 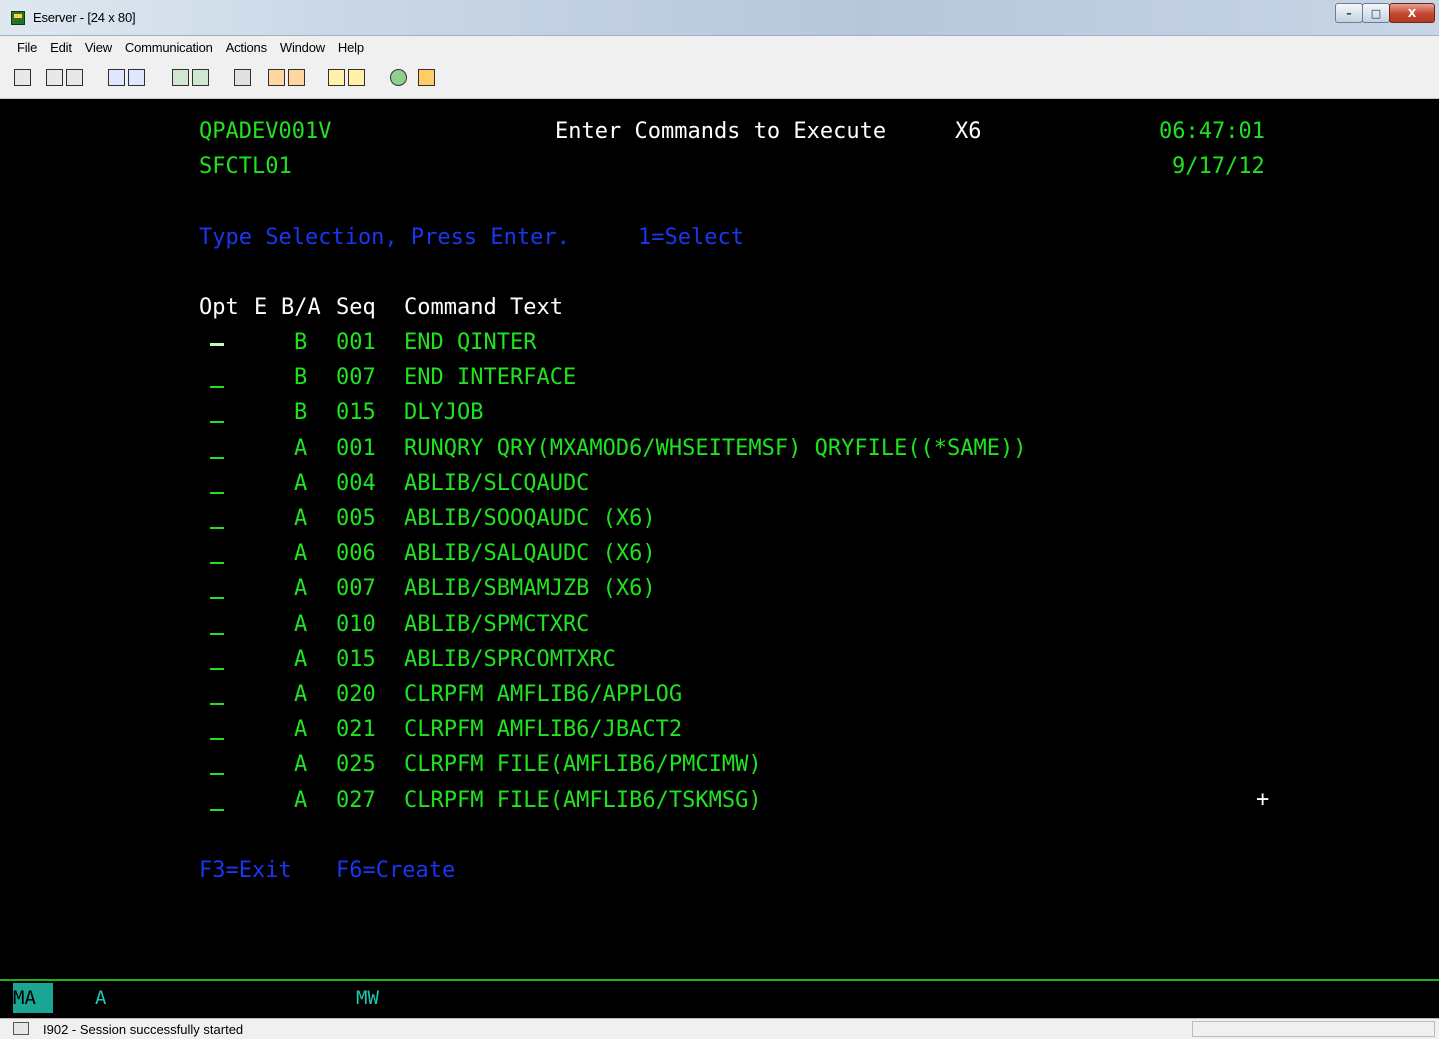 I want to click on row-command-text: CLRPFM FILE(AMFLIB6/PMCIMW), so click(x=583, y=765).